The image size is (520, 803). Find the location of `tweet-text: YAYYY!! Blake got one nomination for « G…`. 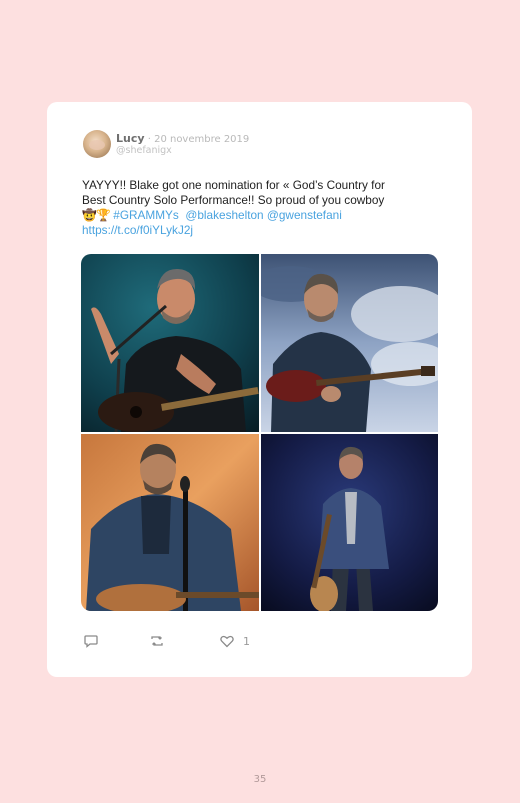

tweet-text: YAYYY!! Blake got one nomination for « G… is located at coordinates (262, 208).